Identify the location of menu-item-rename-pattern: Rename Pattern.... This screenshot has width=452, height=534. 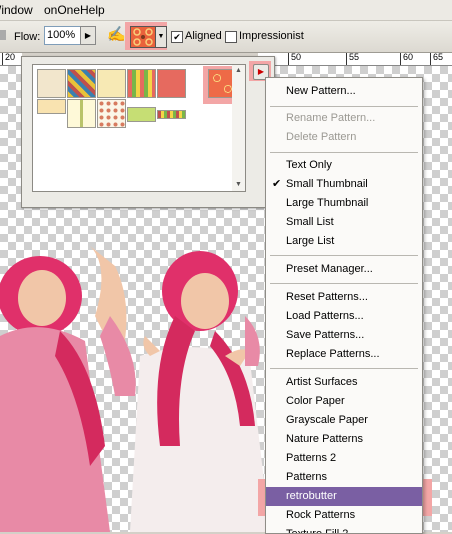
(331, 118).